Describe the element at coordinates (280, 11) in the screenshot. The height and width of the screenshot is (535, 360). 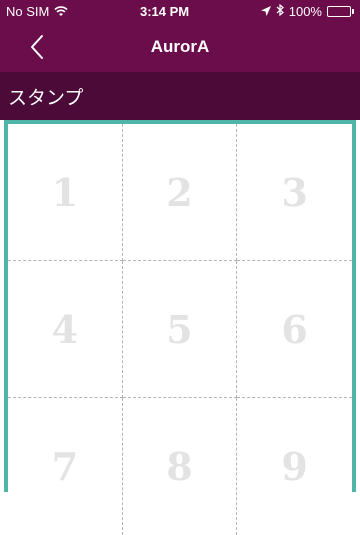
I see `bluetooth-icon` at that location.